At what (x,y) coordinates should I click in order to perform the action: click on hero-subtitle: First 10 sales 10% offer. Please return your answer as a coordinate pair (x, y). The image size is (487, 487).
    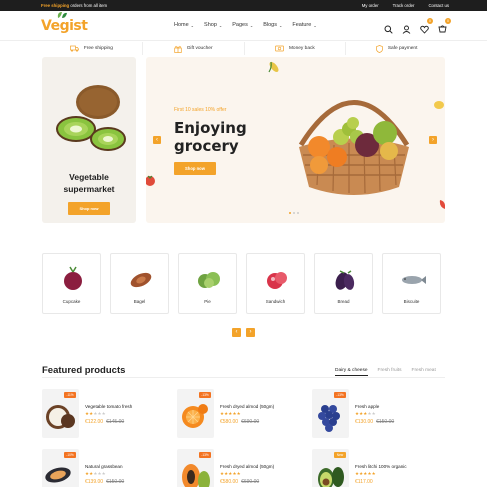
    Looking at the image, I should click on (200, 110).